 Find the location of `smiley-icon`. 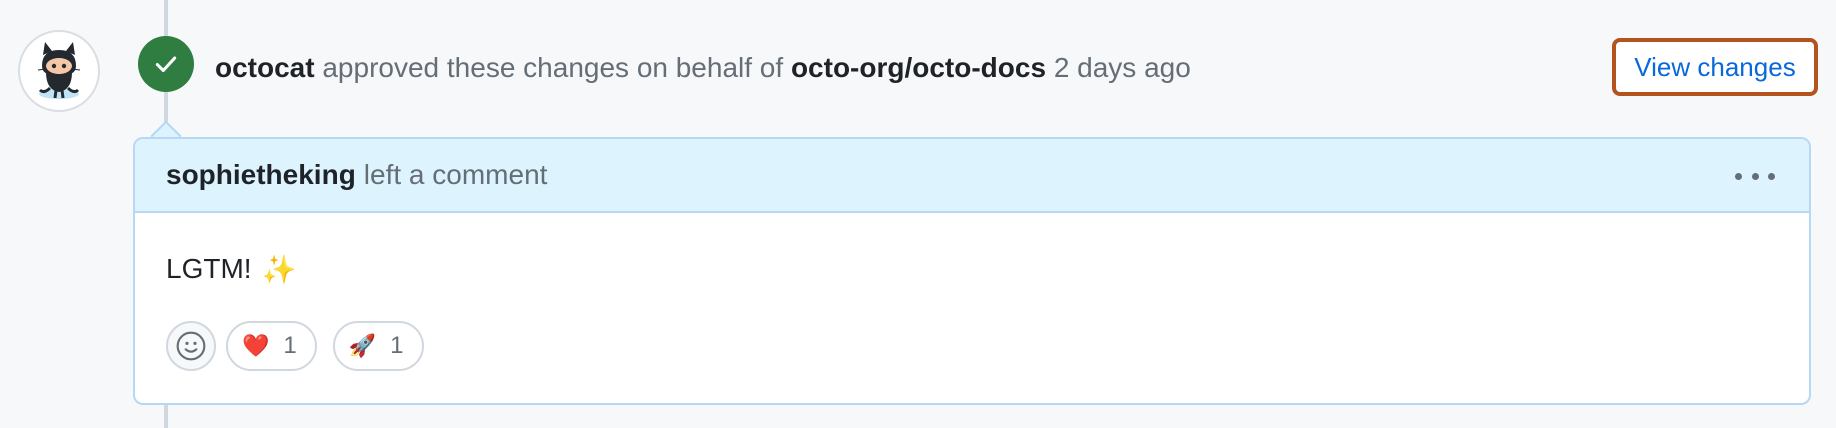

smiley-icon is located at coordinates (191, 346).